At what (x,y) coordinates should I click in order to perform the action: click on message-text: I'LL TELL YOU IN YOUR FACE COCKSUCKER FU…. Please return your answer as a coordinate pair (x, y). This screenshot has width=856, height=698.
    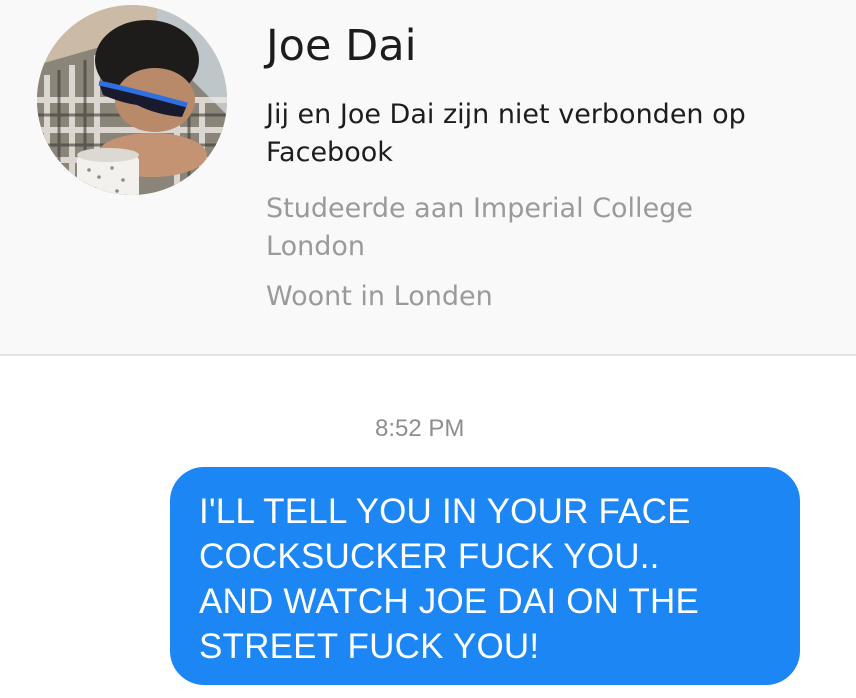
    Looking at the image, I should click on (449, 579).